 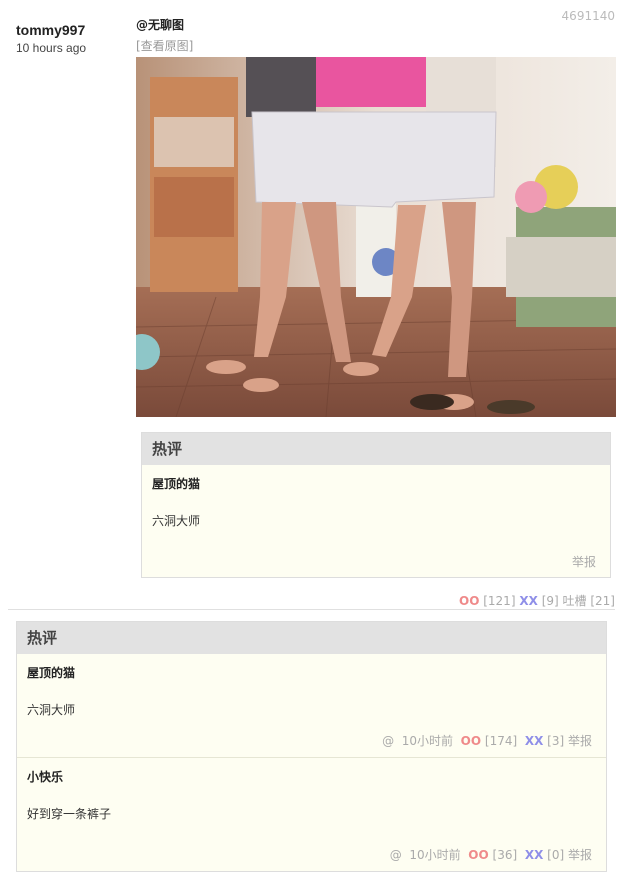 What do you see at coordinates (311, 814) in the screenshot?
I see `hot-comment: 小快乐 好到穿一条裤子 @ 10小时前 OO [36] XX [0] 举报` at bounding box center [311, 814].